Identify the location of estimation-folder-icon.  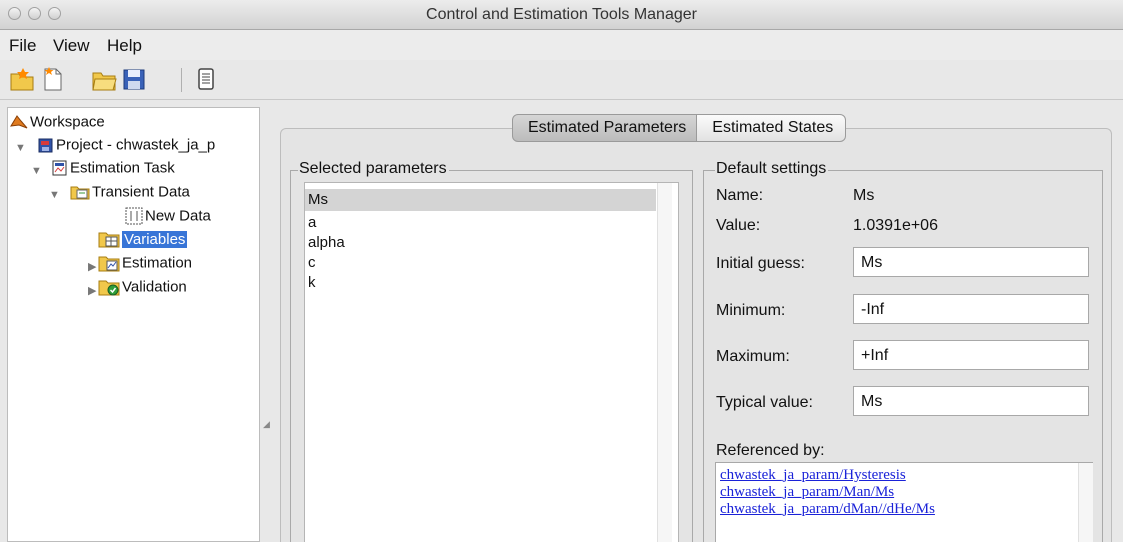
(109, 264).